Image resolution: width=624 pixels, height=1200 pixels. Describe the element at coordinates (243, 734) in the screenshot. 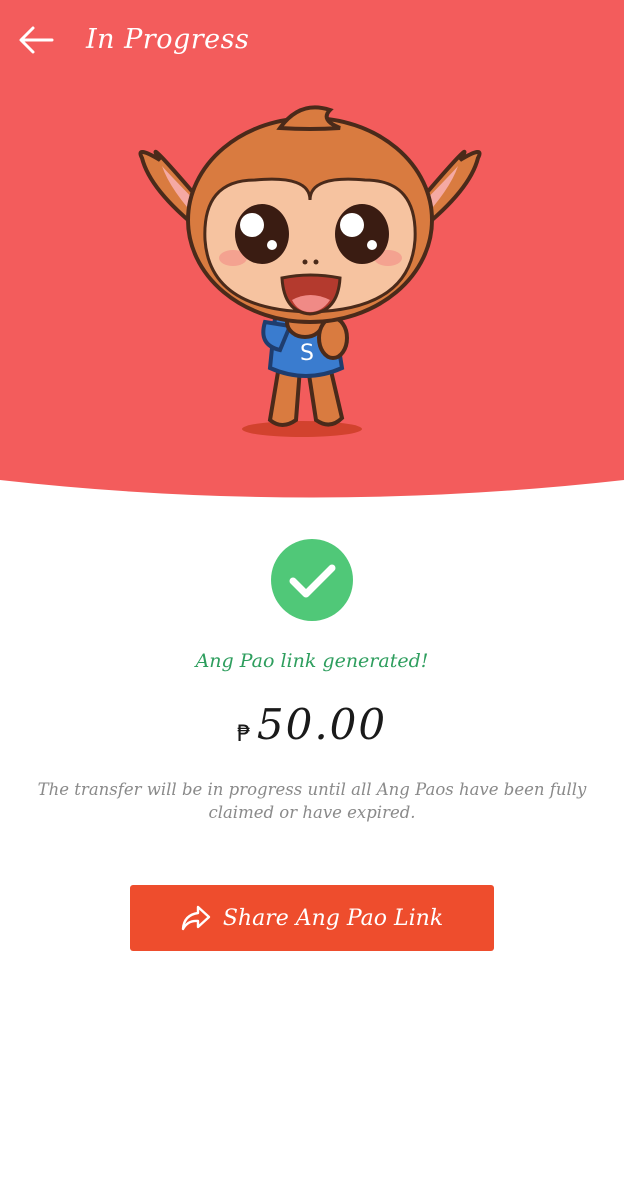

I see `currency-symbol: ₱` at that location.